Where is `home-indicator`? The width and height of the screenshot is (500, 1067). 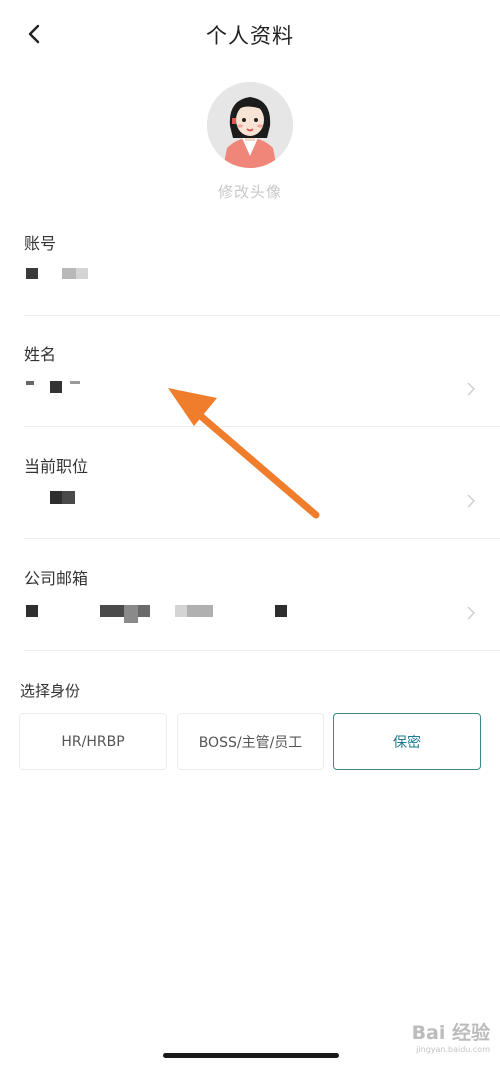 home-indicator is located at coordinates (251, 1055).